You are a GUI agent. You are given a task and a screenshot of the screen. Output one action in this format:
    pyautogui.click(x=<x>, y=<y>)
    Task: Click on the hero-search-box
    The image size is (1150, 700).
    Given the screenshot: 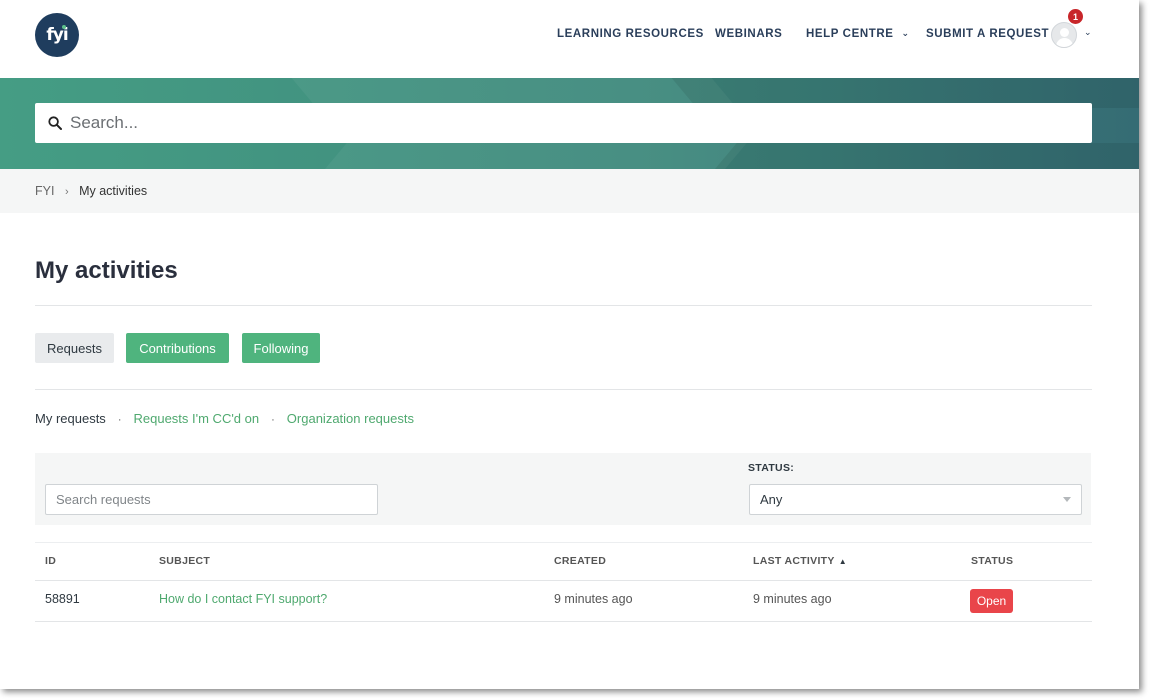 What is the action you would take?
    pyautogui.click(x=563, y=123)
    